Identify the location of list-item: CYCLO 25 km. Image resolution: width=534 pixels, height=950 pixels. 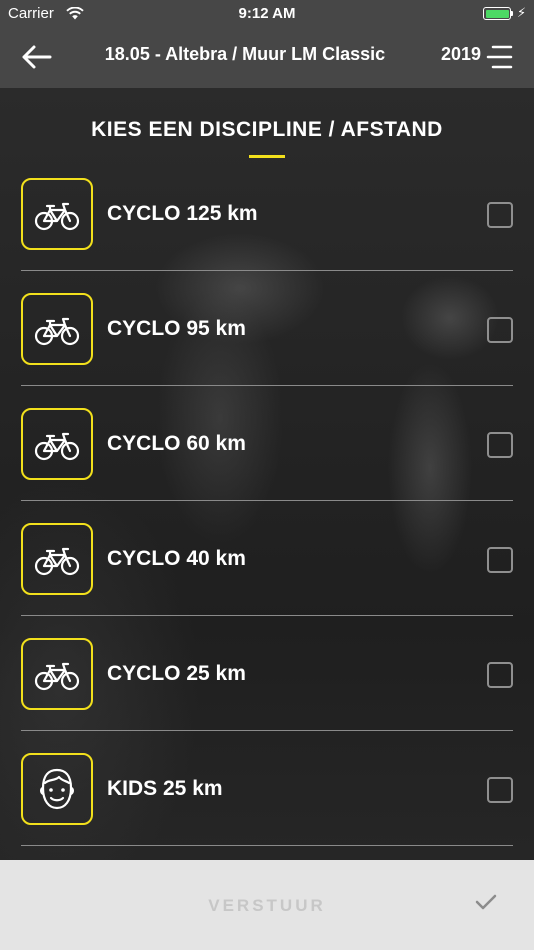
(267, 675).